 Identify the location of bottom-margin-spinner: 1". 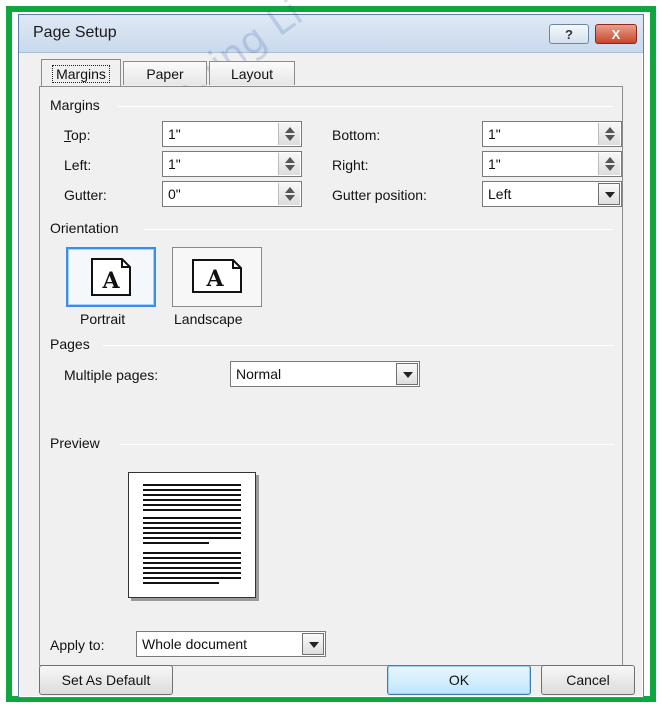
(552, 134).